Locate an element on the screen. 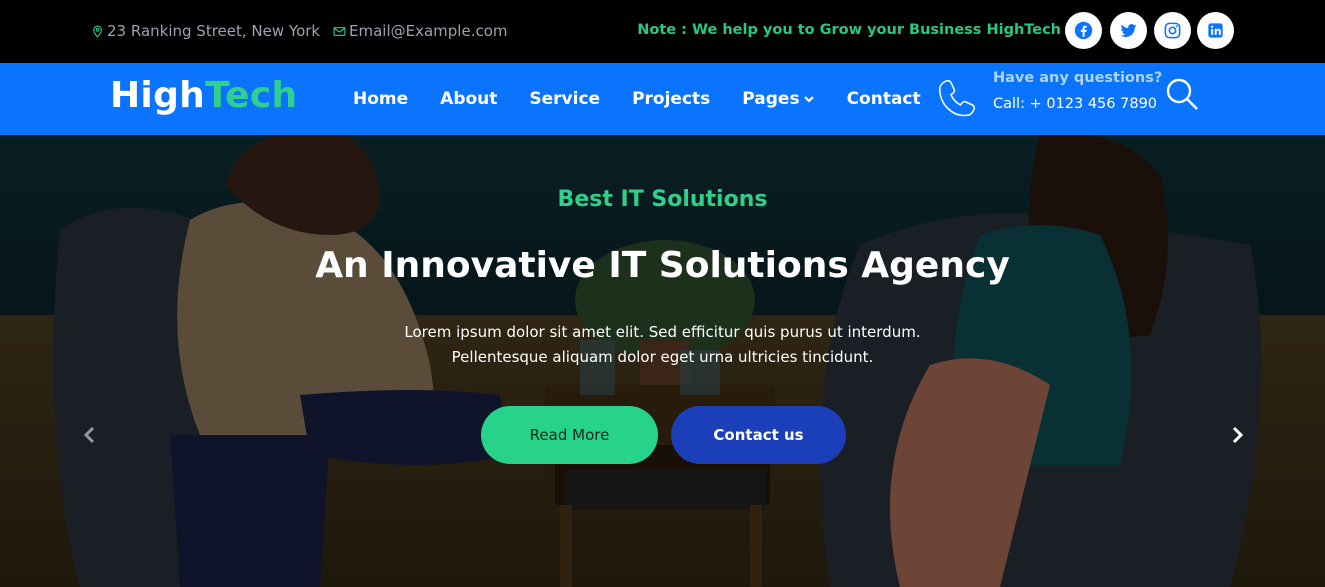 This screenshot has height=587, width=1325. nav-pages-label: Pages is located at coordinates (771, 99).